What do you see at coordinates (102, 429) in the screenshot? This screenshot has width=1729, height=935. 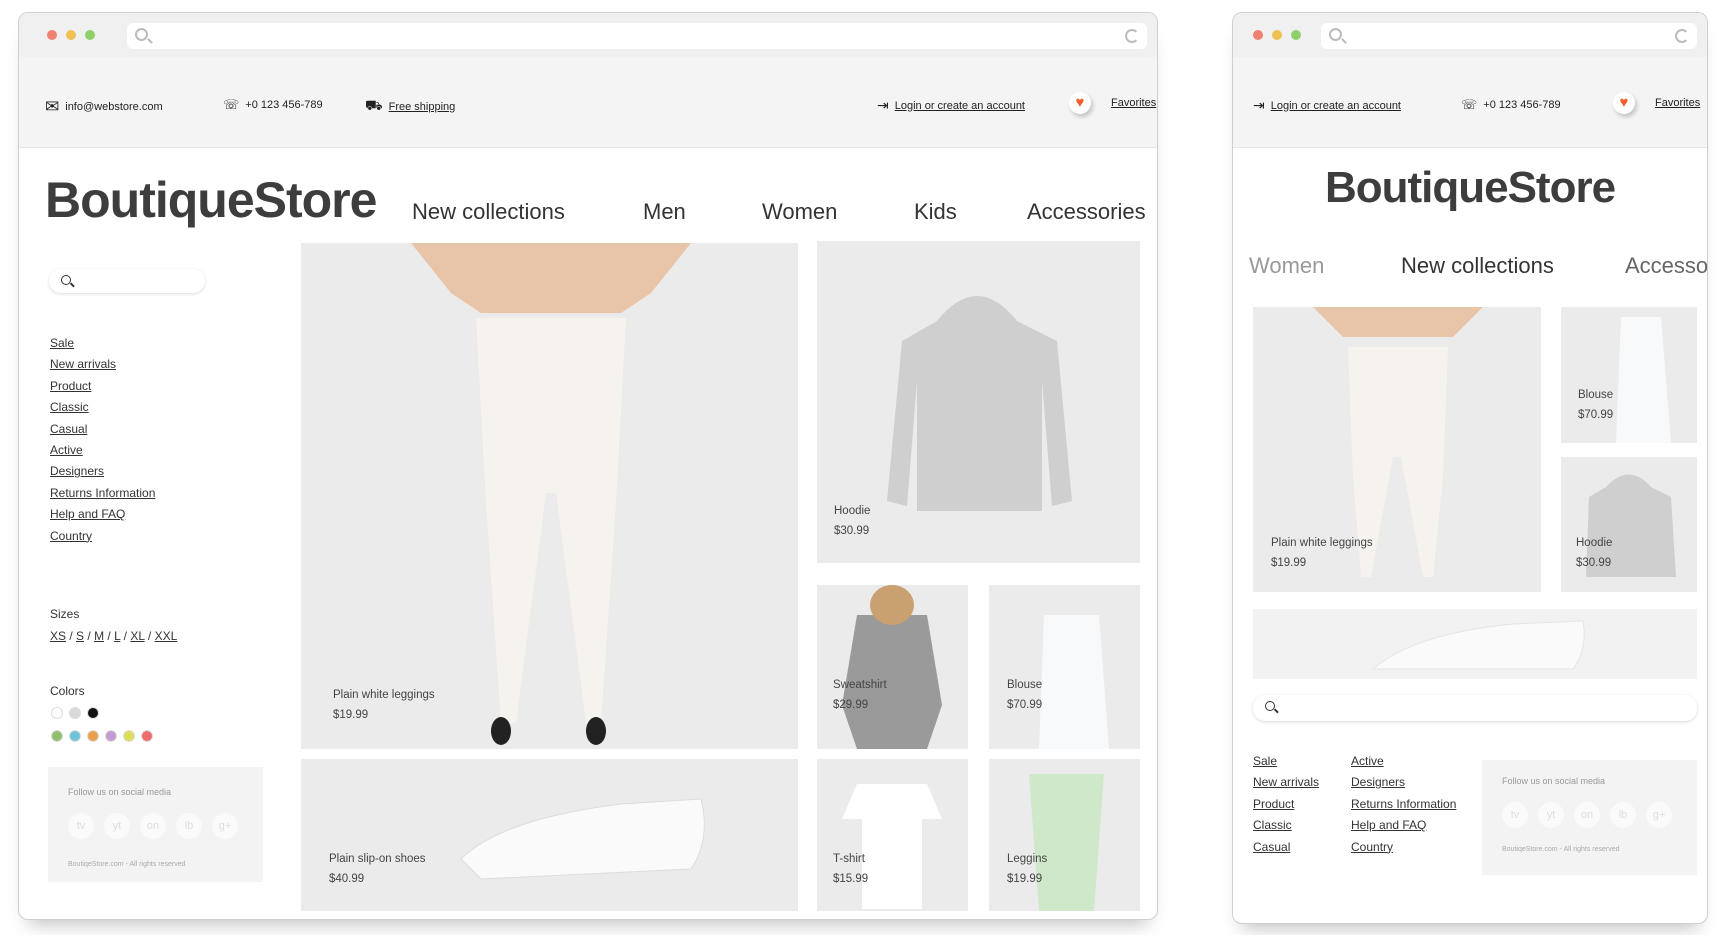 I see `sidebar-link-casual: Casual` at bounding box center [102, 429].